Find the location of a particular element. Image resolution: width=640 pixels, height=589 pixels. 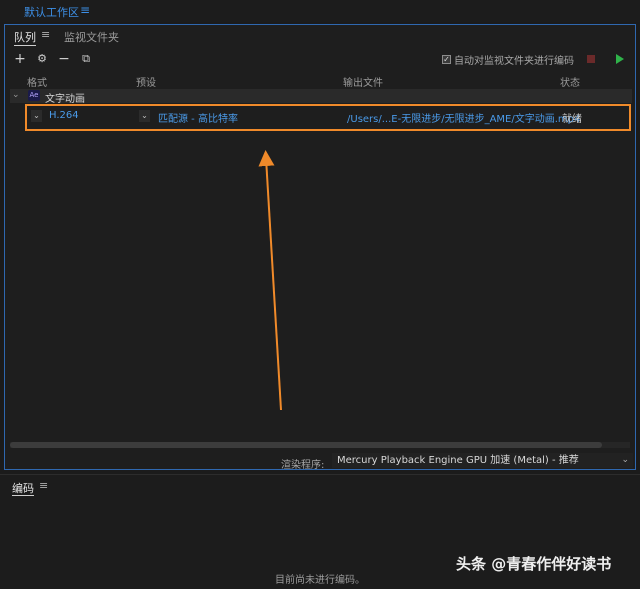

tab-encode: 编码 is located at coordinates (23, 488).